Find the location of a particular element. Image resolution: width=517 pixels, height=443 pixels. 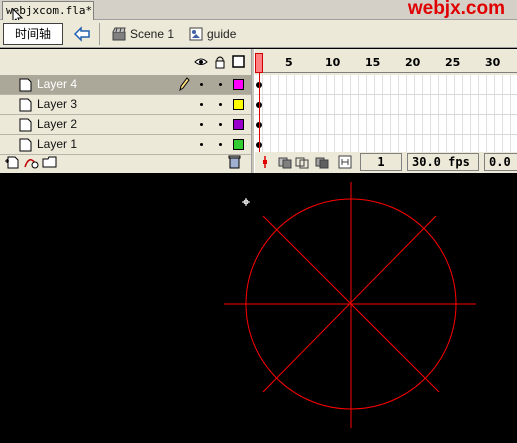

onion-skin-icon is located at coordinates (285, 162).